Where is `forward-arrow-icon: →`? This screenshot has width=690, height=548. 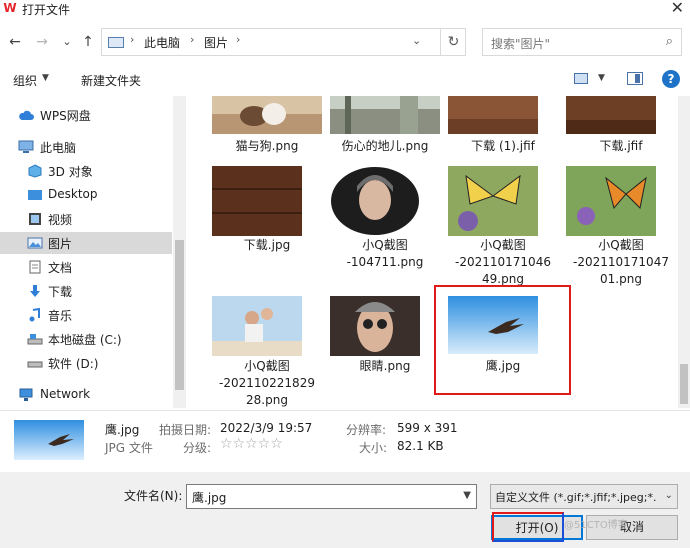
forward-arrow-icon: → is located at coordinates (42, 42).